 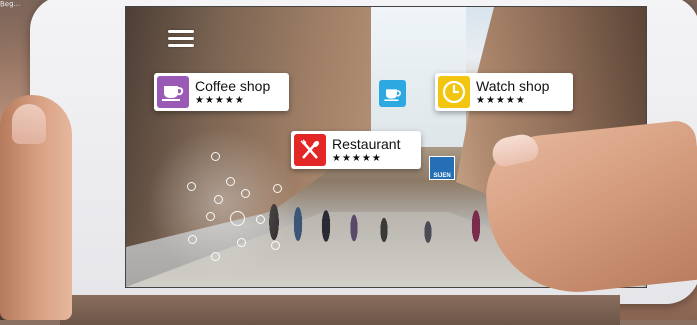 What do you see at coordinates (366, 143) in the screenshot?
I see `poi-name: Restaurant` at bounding box center [366, 143].